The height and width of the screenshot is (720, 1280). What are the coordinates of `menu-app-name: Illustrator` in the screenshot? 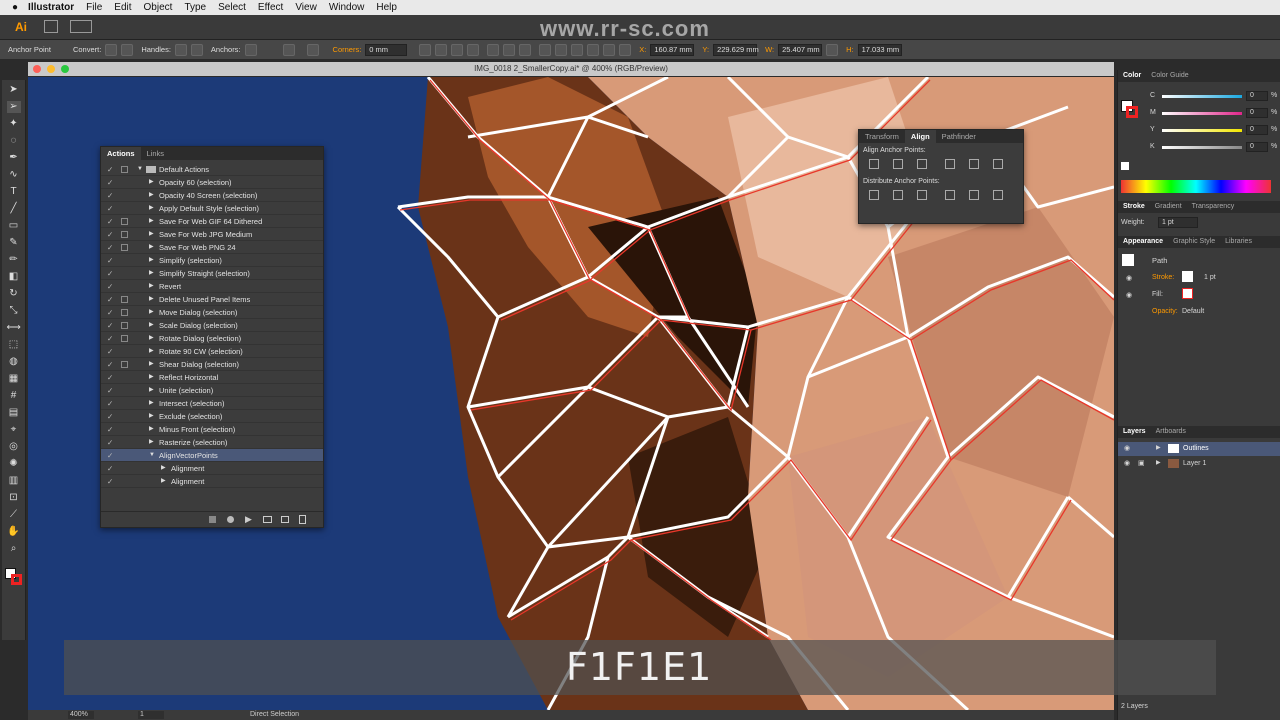 It's located at (51, 7).